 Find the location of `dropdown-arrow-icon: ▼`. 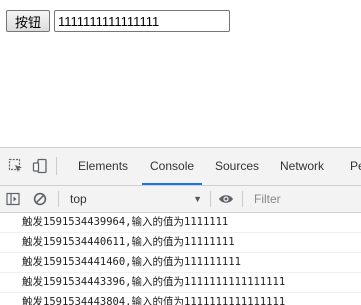

dropdown-arrow-icon: ▼ is located at coordinates (197, 199).